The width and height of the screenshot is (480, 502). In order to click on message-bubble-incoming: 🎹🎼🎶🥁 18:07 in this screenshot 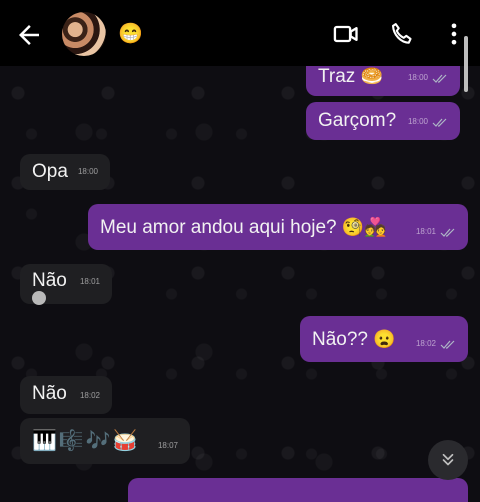, I will do `click(105, 441)`.